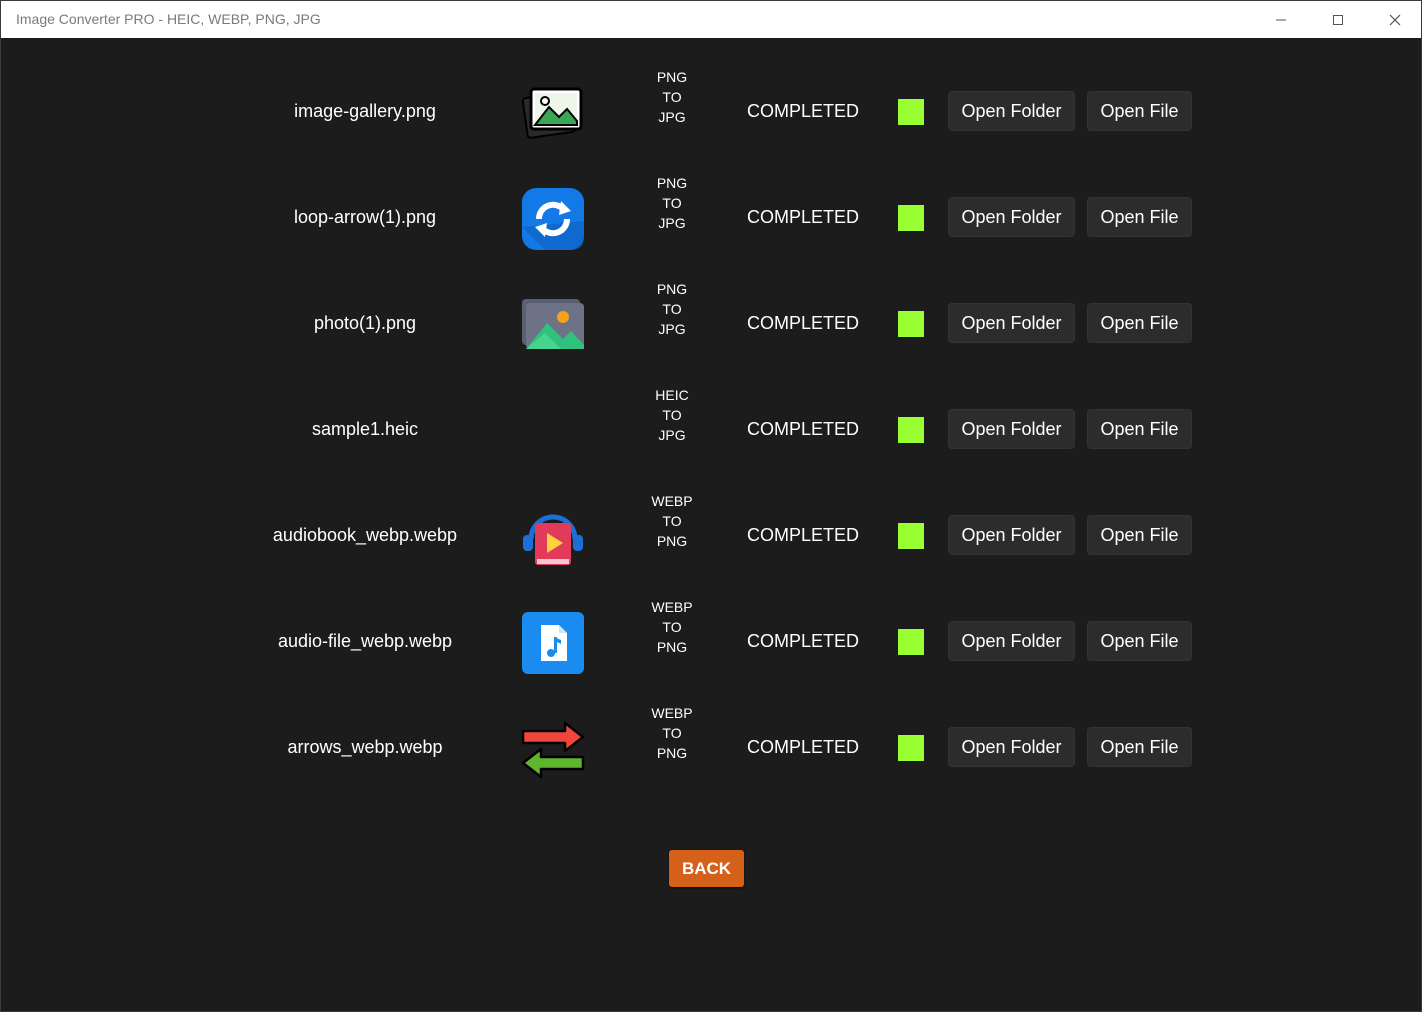 Image resolution: width=1422 pixels, height=1012 pixels. What do you see at coordinates (553, 113) in the screenshot?
I see `image-gallery-icon` at bounding box center [553, 113].